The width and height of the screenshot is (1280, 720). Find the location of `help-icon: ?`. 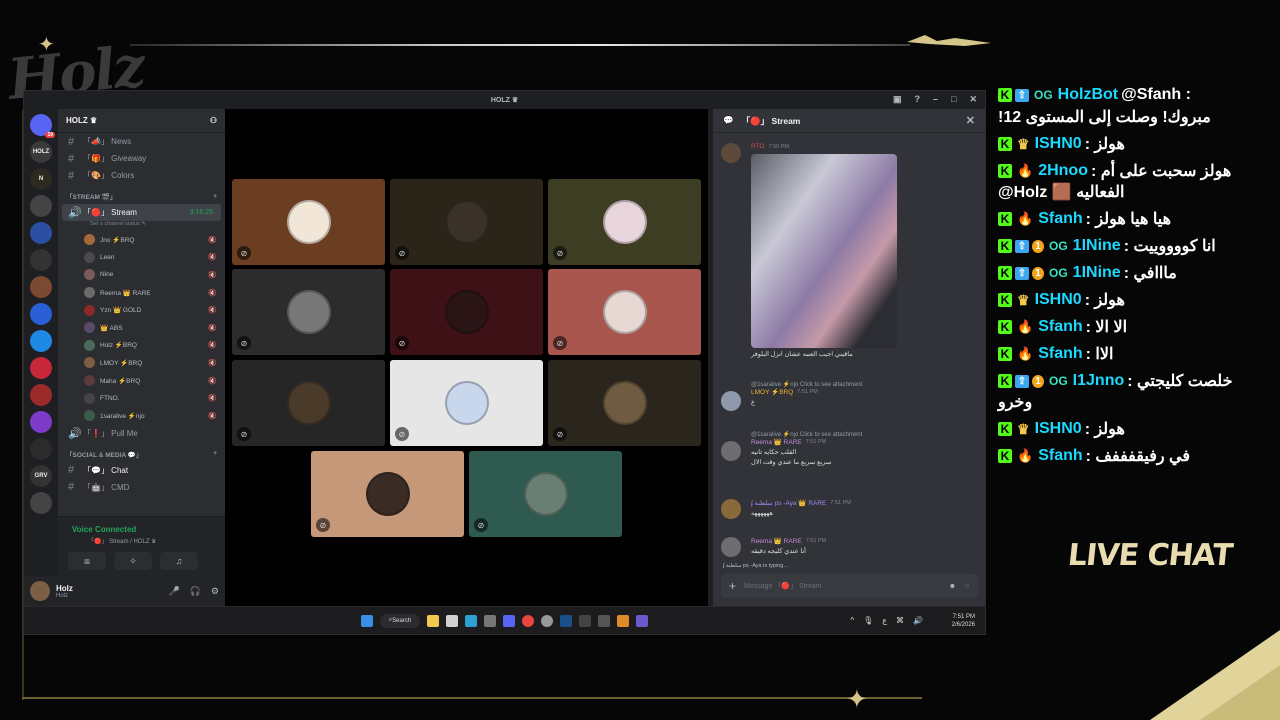

help-icon: ? is located at coordinates (918, 99).